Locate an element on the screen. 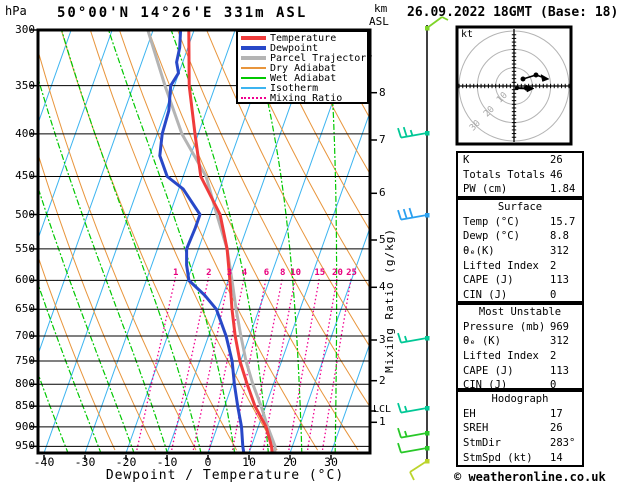 Image resolution: width=629 pixels, height=486 pixels. height-axis-asl: ASL is located at coordinates (379, 21).